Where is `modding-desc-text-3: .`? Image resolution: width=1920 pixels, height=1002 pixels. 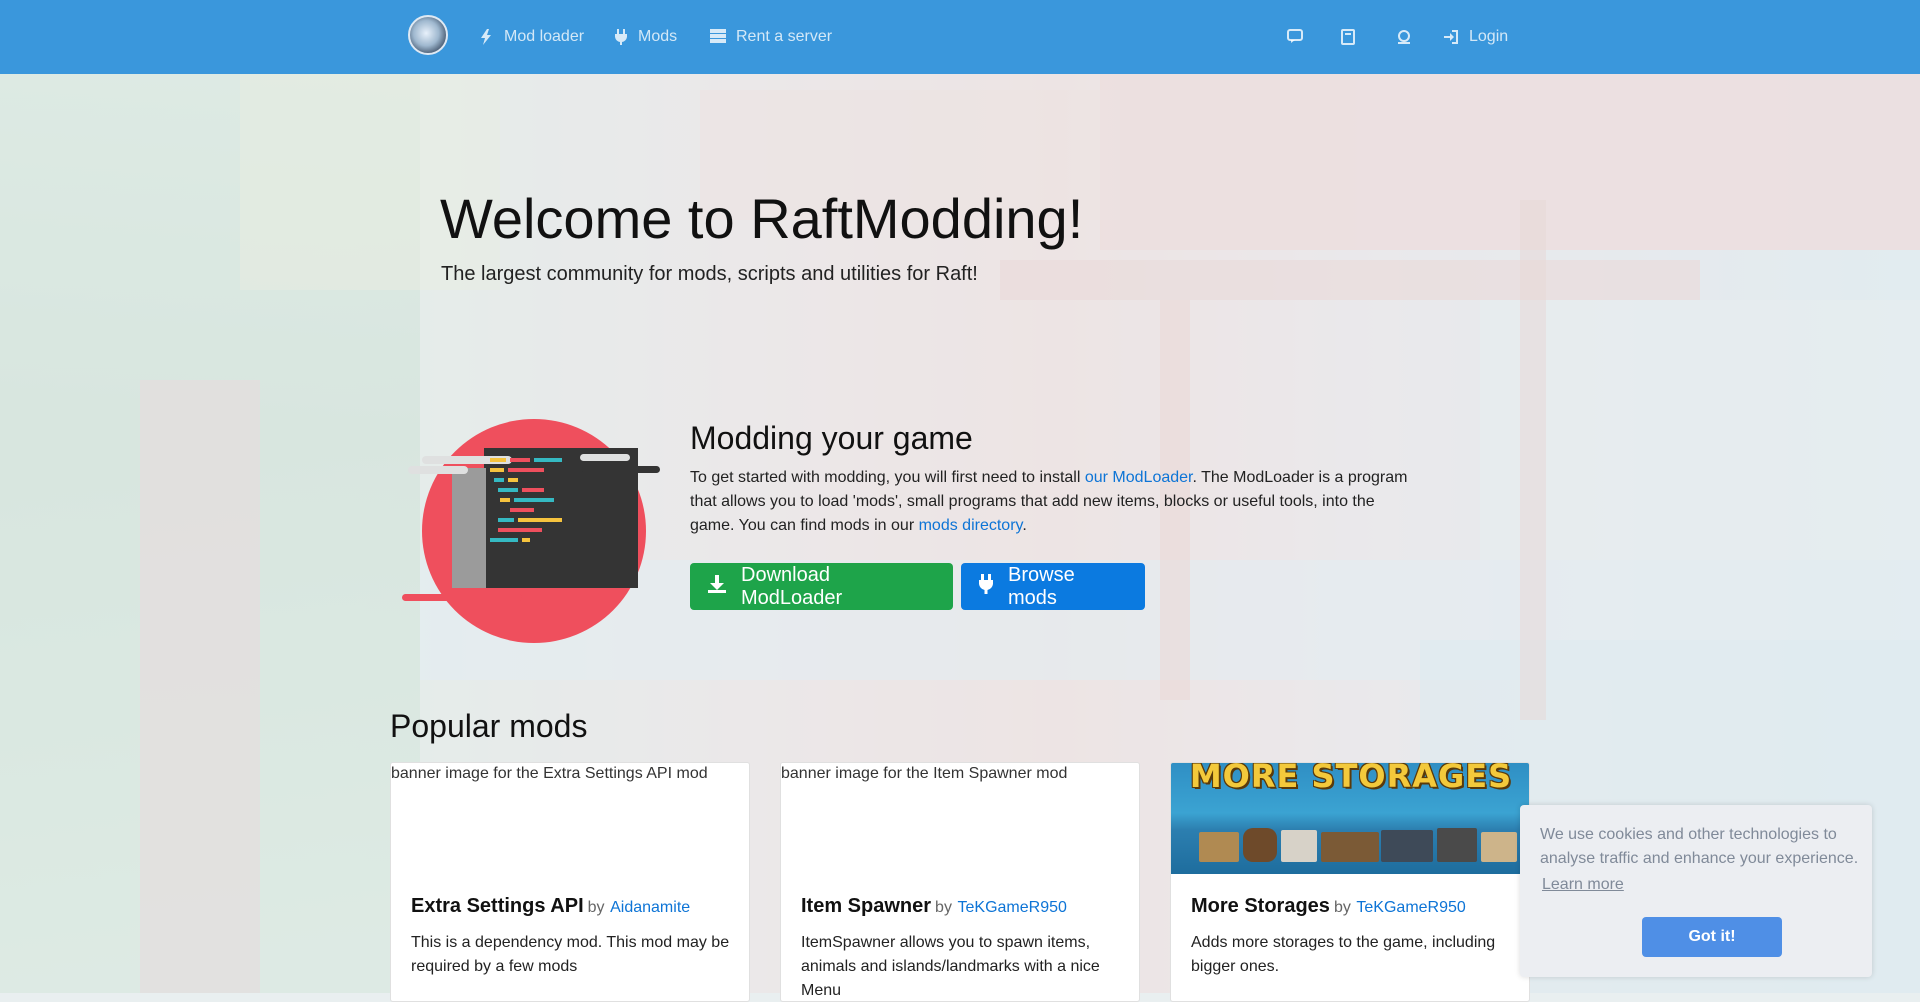
modding-desc-text-3: . is located at coordinates (1024, 525).